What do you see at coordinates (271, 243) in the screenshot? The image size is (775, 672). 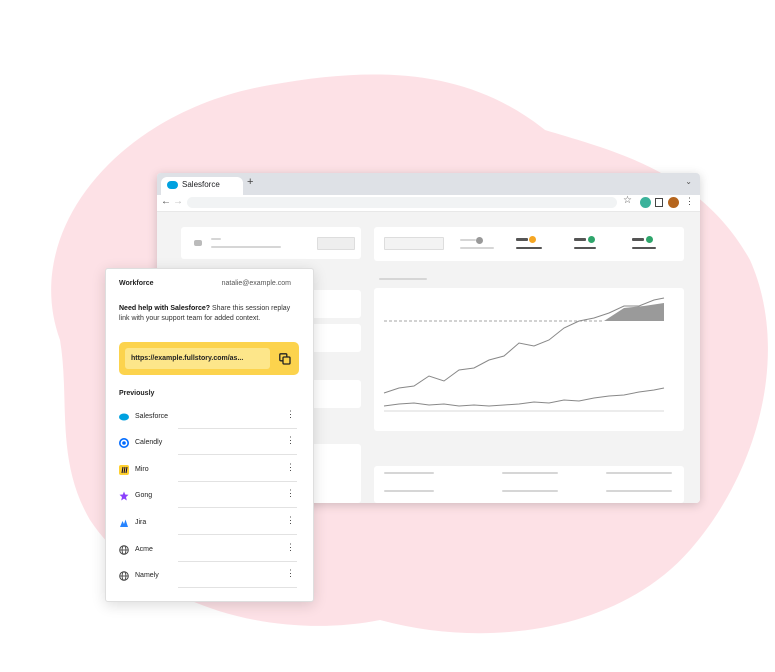 I see `record-header-card` at bounding box center [271, 243].